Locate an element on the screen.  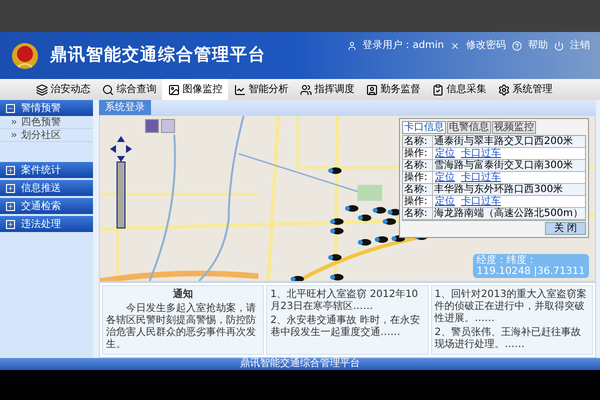
nav-tab: 信息采集 is located at coordinates (459, 89).